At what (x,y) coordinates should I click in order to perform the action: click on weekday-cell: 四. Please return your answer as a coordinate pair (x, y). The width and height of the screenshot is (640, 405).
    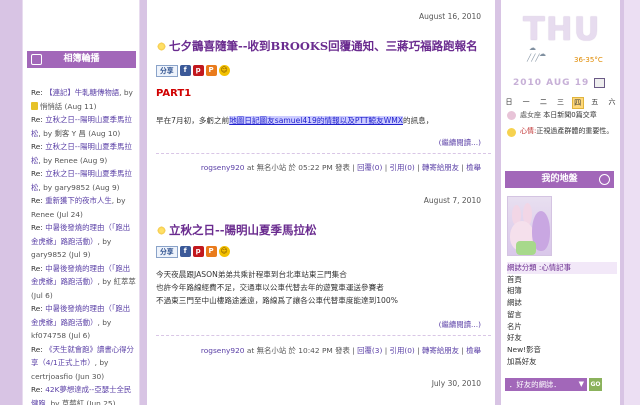
    Looking at the image, I should click on (577, 103).